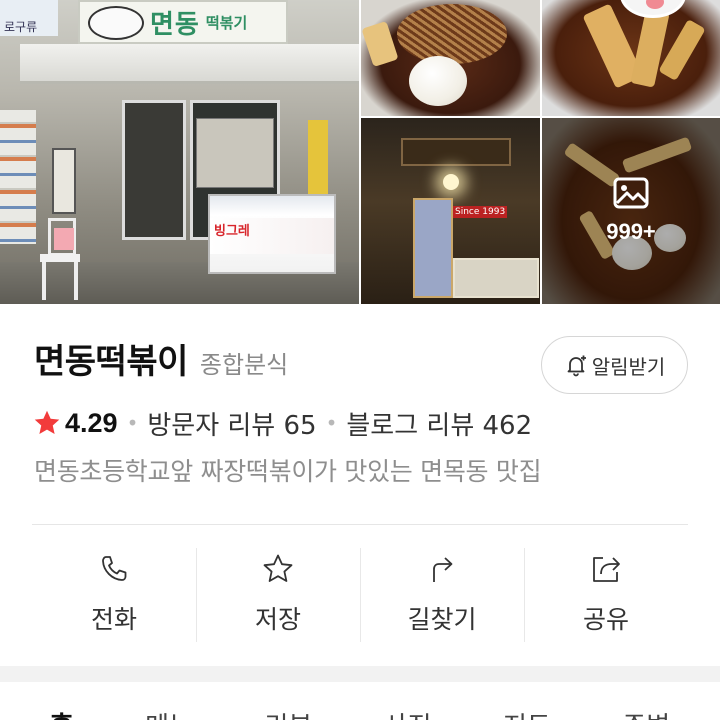 The image size is (720, 720). What do you see at coordinates (62, 701) in the screenshot?
I see `tab-home: 홈` at bounding box center [62, 701].